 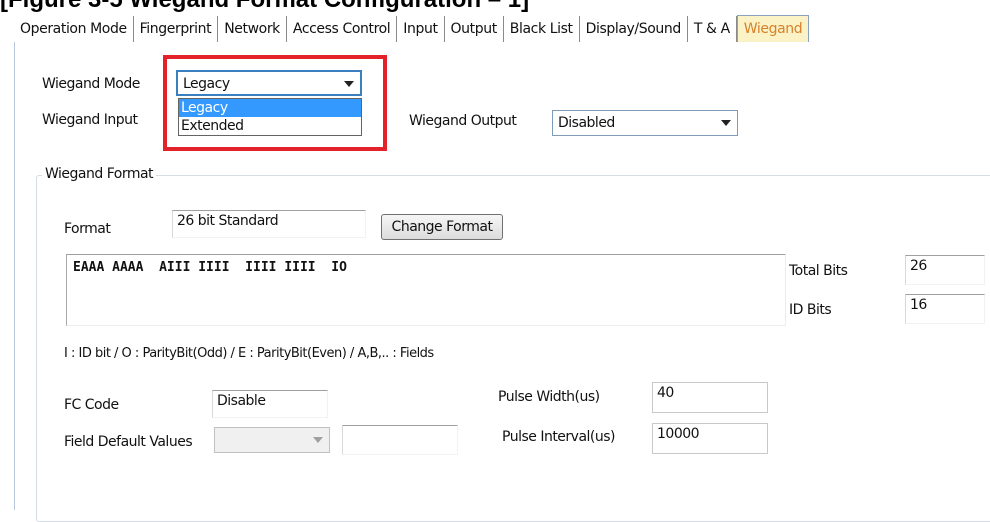 I want to click on pulse-interval-field: 10000, so click(x=710, y=438).